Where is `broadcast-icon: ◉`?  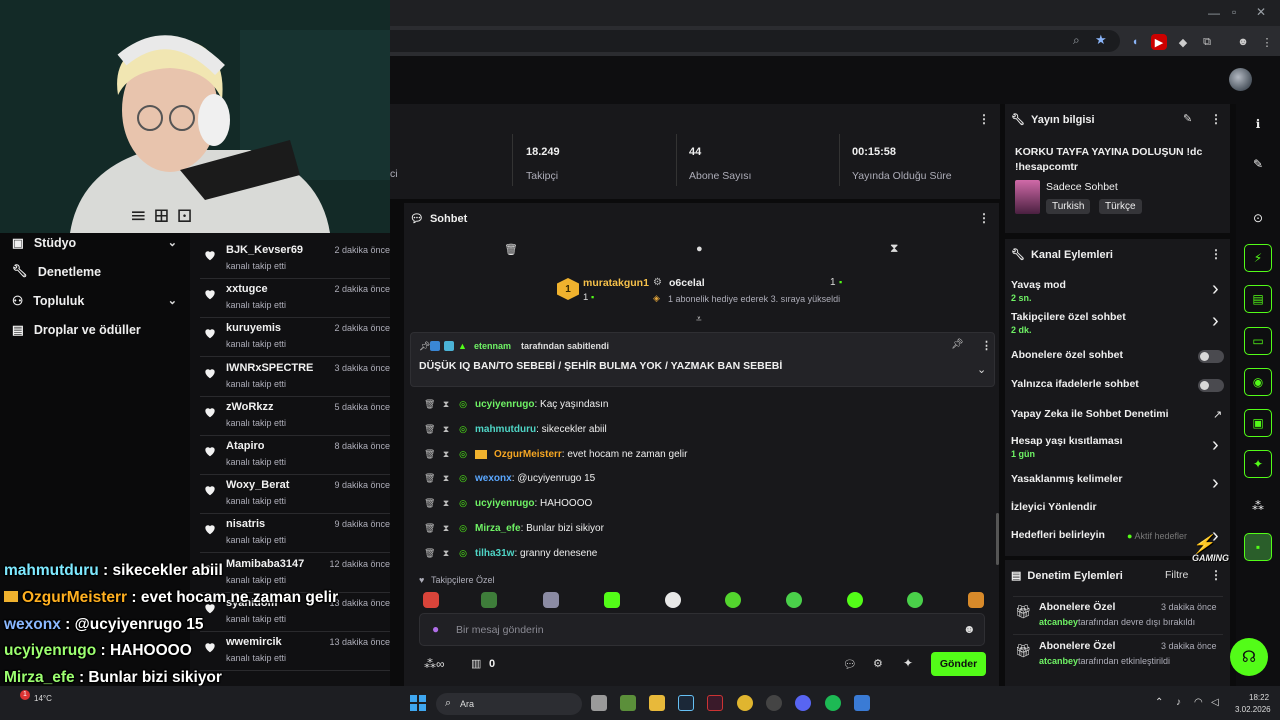 broadcast-icon: ◉ is located at coordinates (1258, 382).